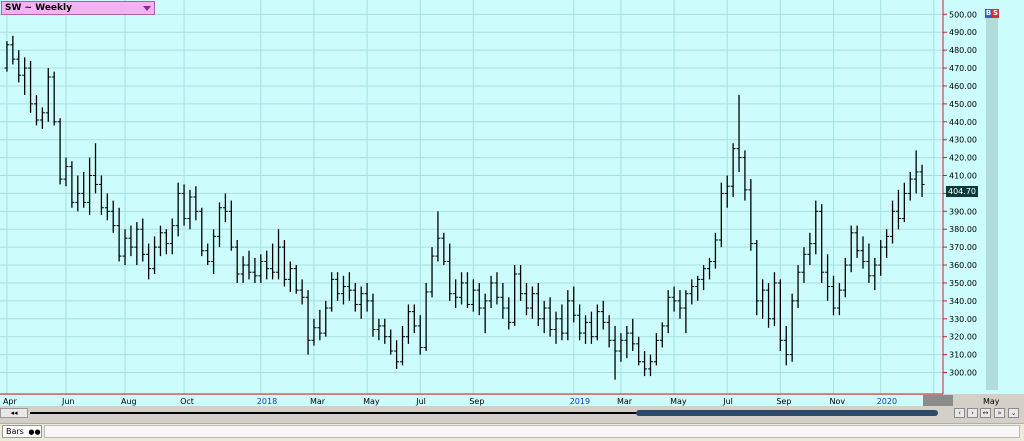 This screenshot has height=441, width=1024. I want to click on y-tick-label: 310.00, so click(963, 355).